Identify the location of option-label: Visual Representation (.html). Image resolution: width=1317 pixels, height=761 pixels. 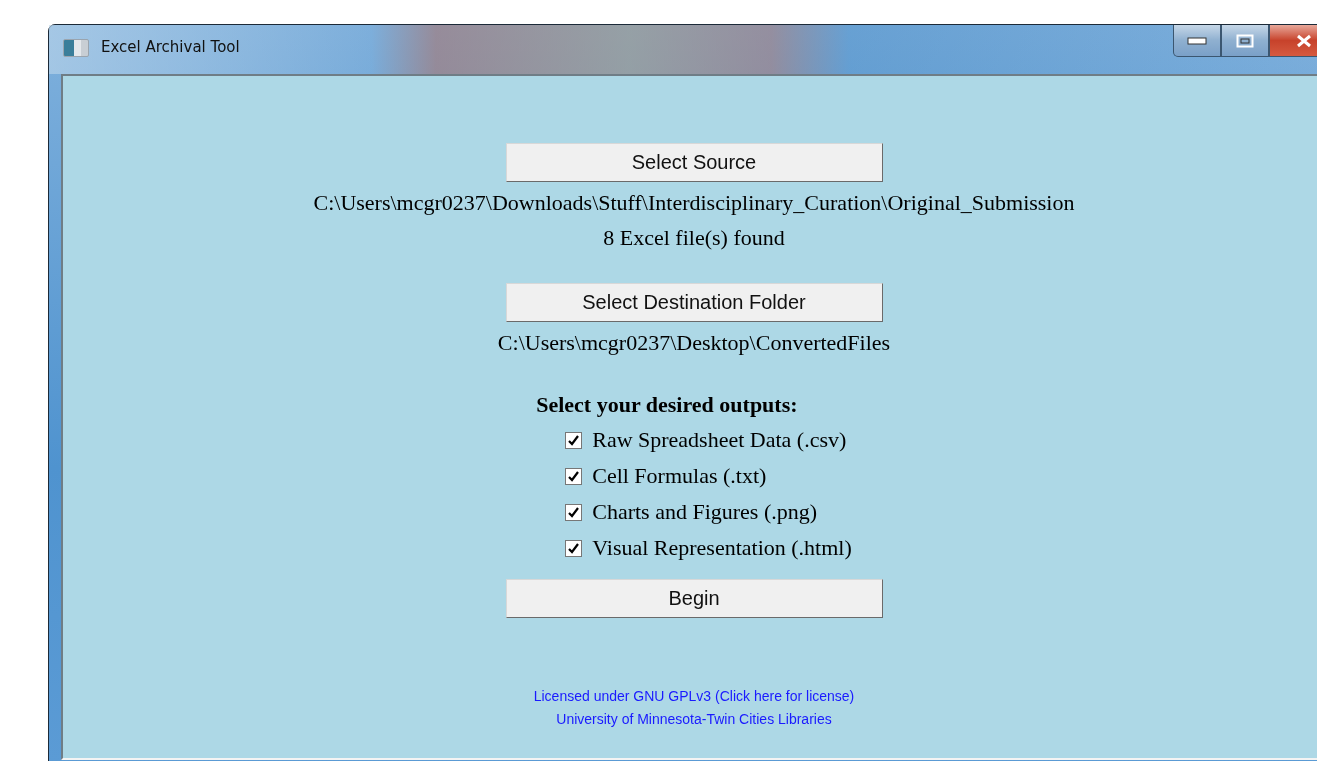
(722, 548).